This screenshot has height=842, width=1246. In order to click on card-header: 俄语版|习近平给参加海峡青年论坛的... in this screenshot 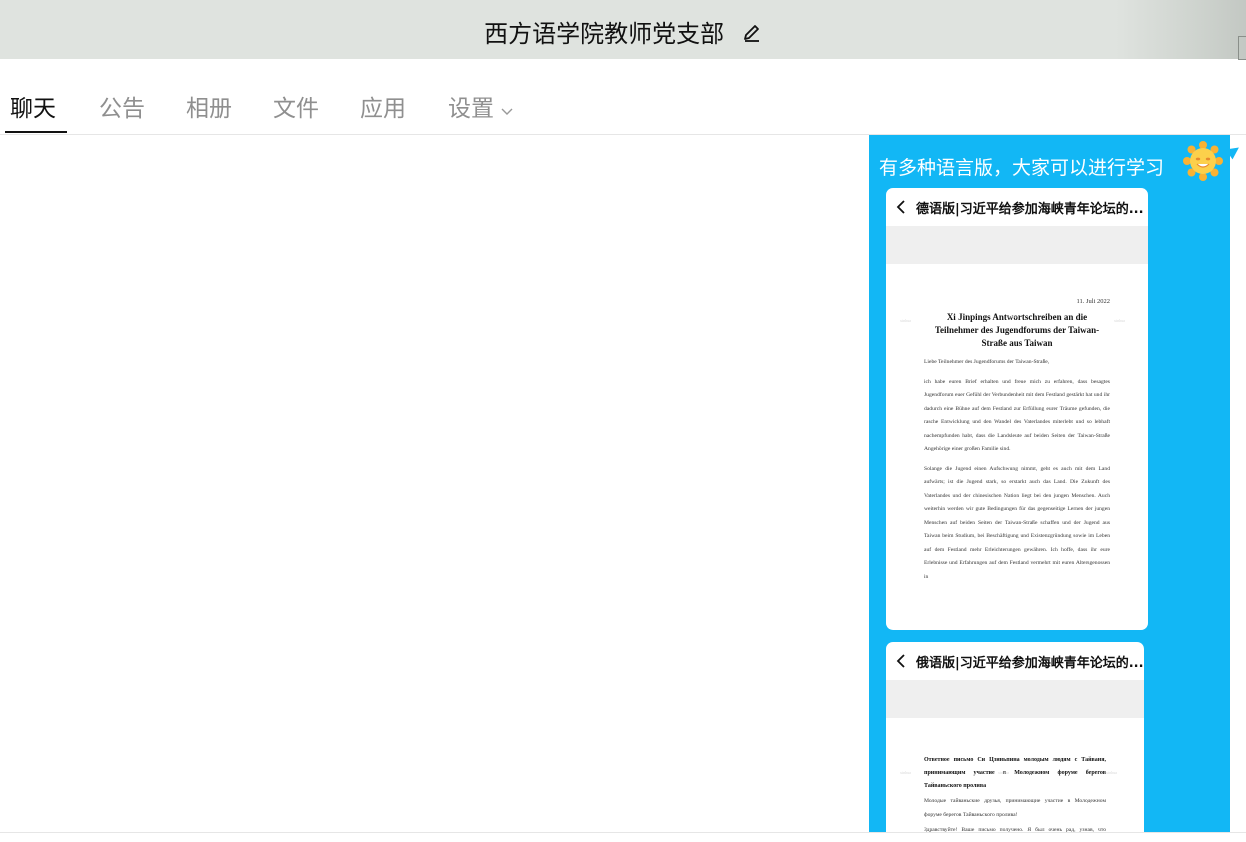, I will do `click(1015, 661)`.